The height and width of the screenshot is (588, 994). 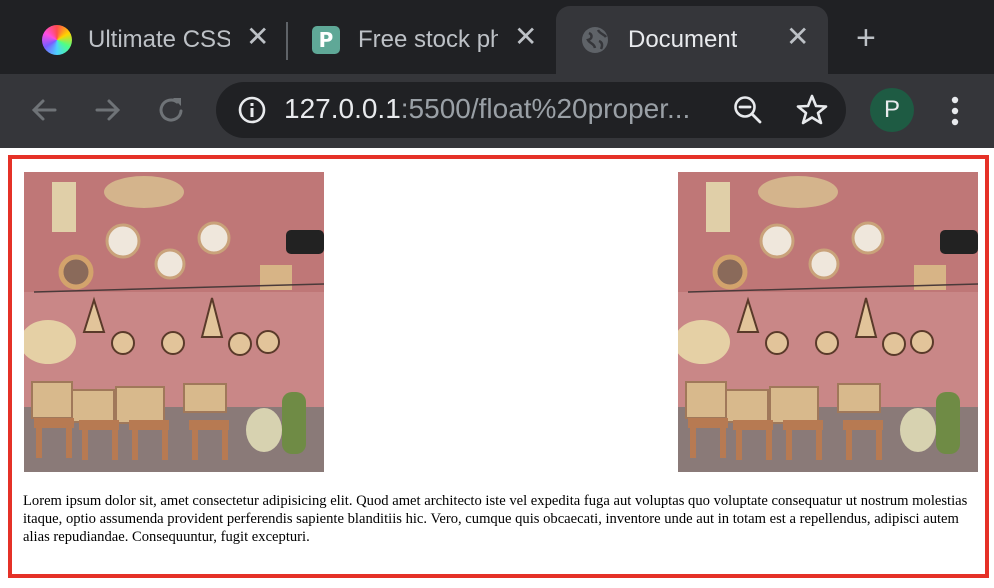 What do you see at coordinates (57, 40) in the screenshot?
I see `gradient-circle-icon` at bounding box center [57, 40].